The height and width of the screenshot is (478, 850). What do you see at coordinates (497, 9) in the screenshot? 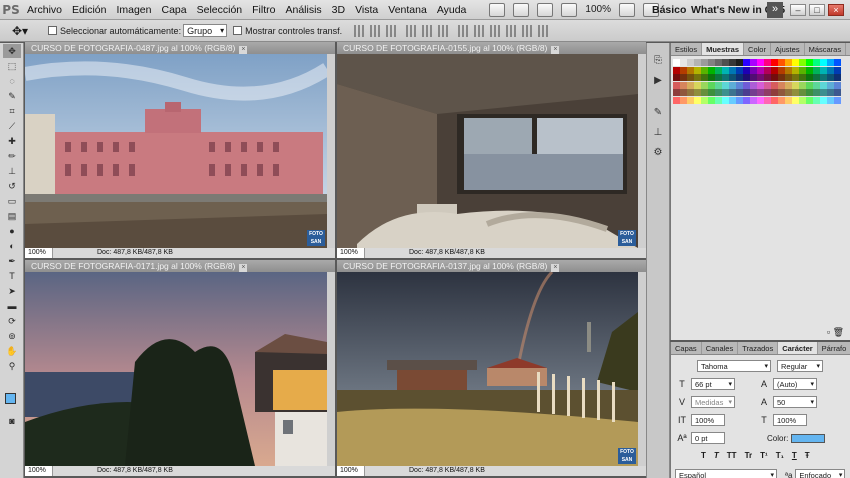
I see `bridge-icon` at bounding box center [497, 9].